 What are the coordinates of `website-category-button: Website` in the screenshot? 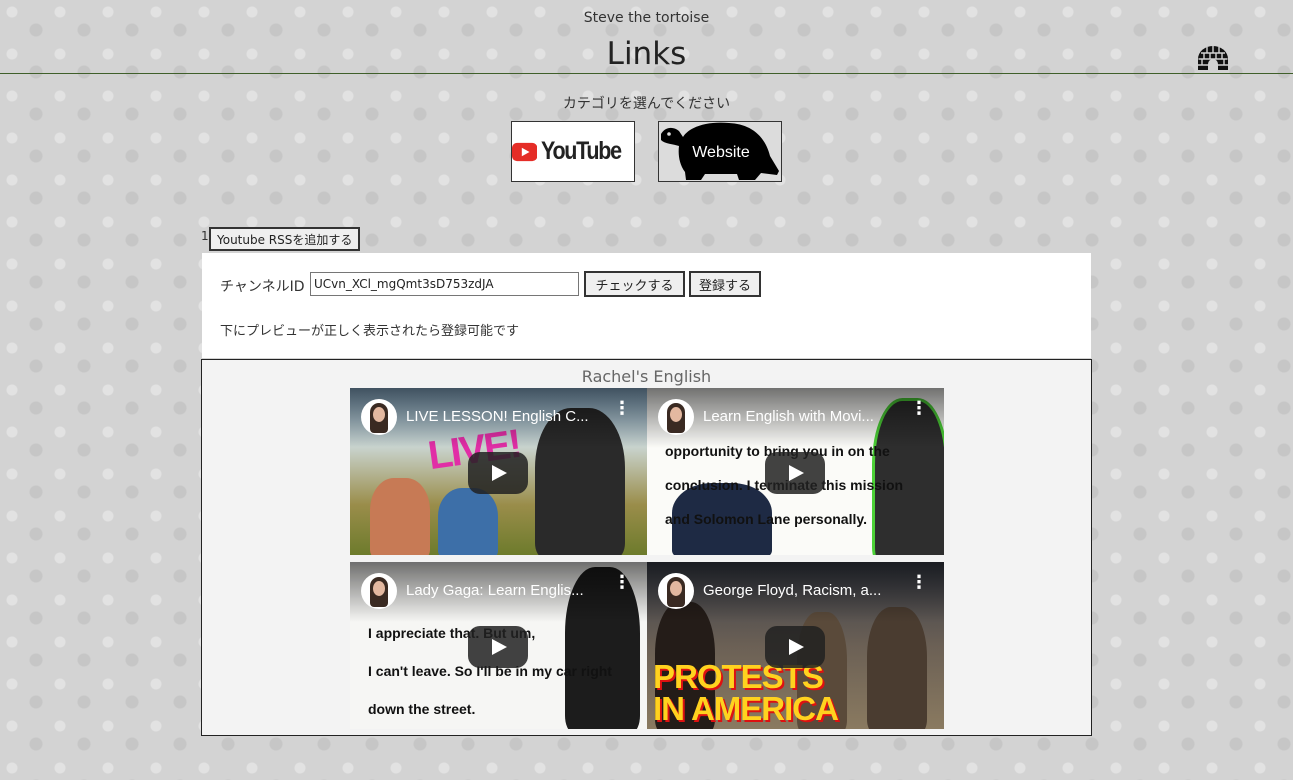 It's located at (720, 151).